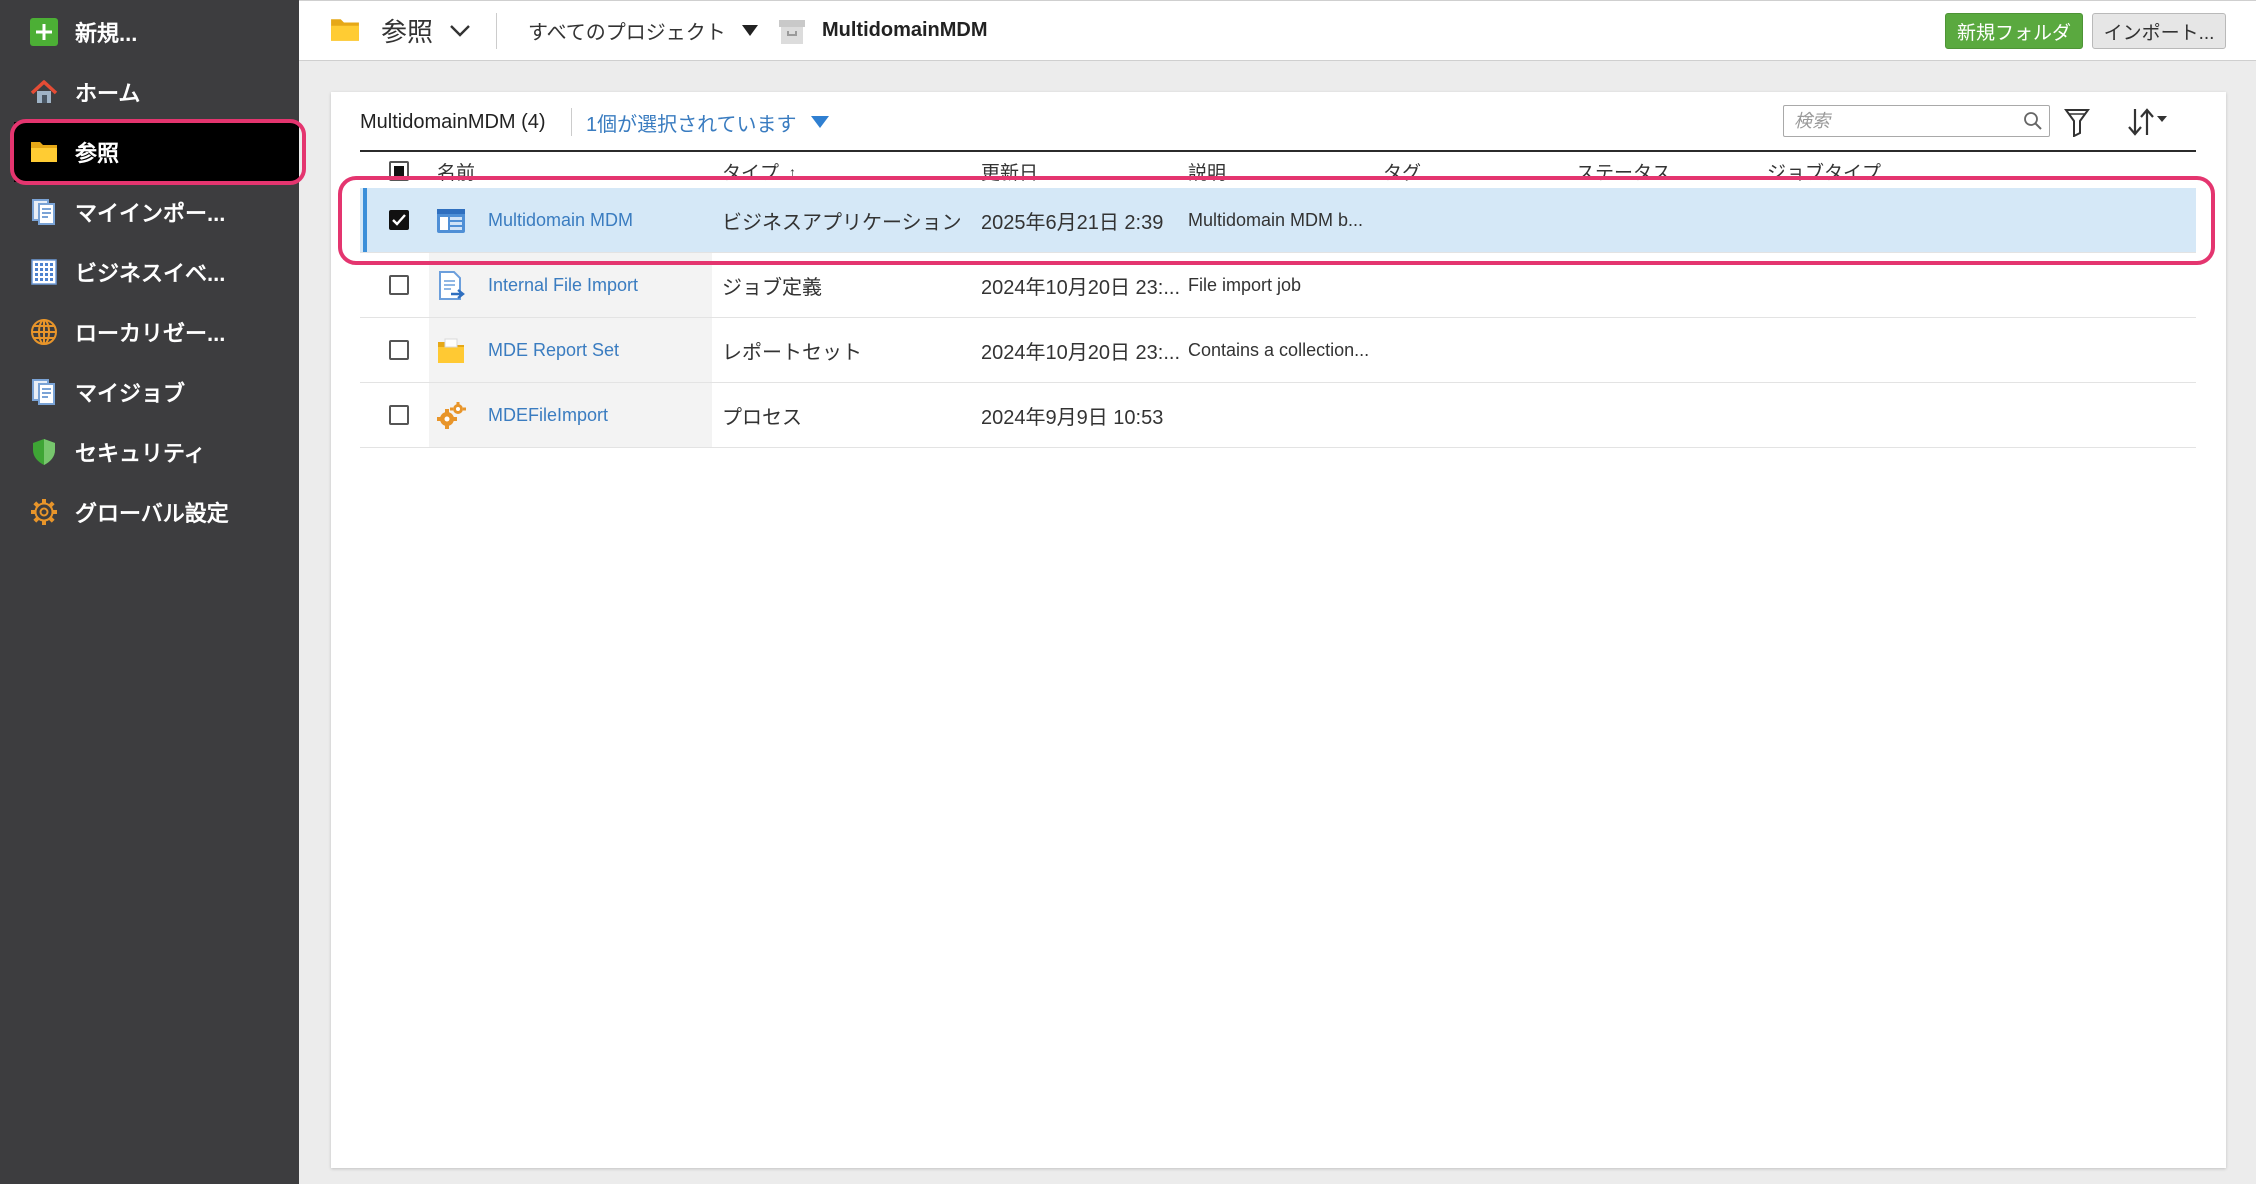 This screenshot has width=2256, height=1184. I want to click on asset-type: レポートセット, so click(792, 352).